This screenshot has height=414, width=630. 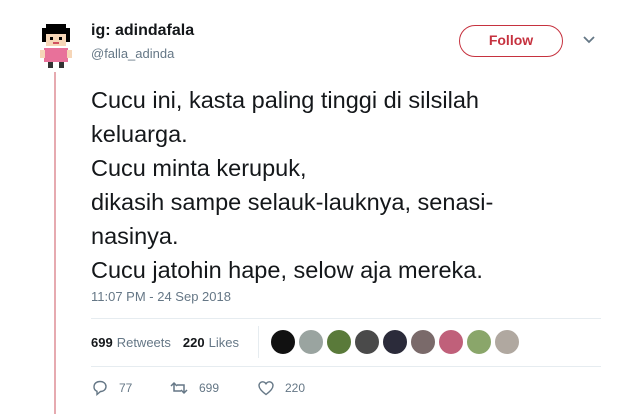 I want to click on reply-count: 77, so click(x=126, y=388).